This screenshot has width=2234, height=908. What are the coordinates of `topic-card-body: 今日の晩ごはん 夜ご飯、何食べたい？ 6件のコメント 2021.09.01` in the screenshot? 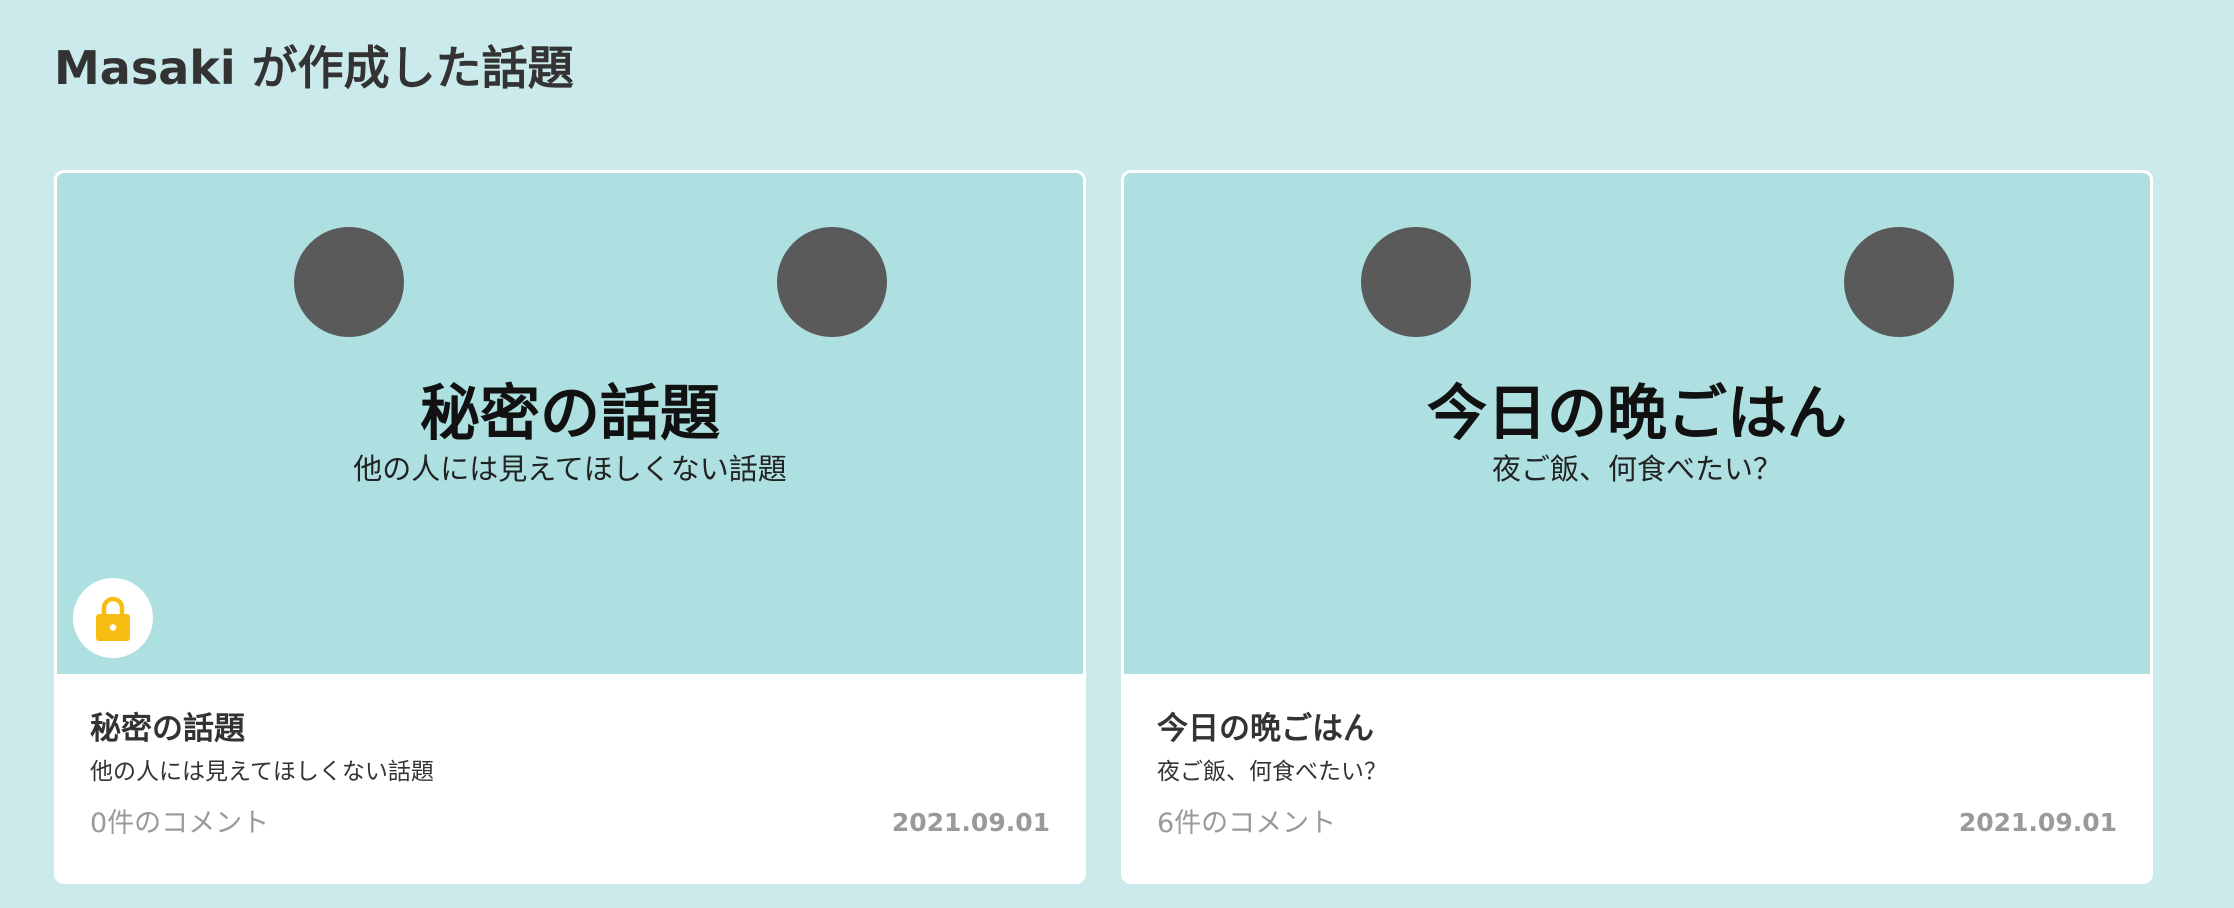 It's located at (1637, 777).